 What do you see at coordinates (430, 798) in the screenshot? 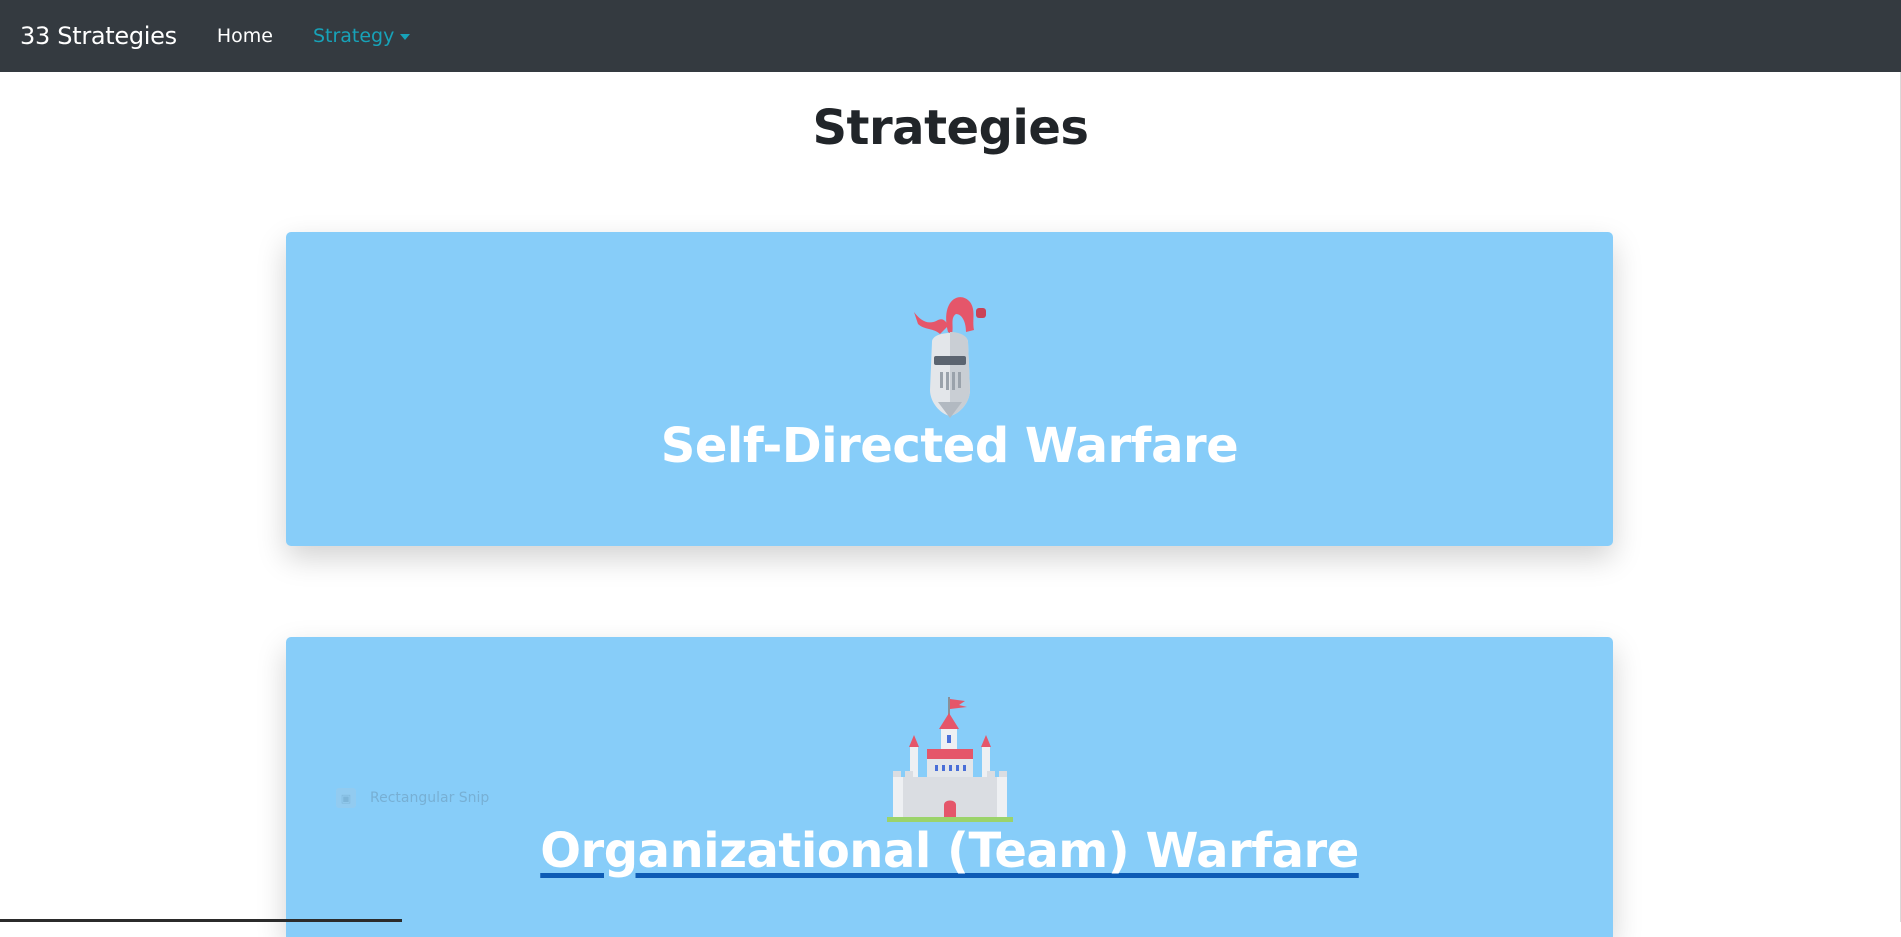
I see `snip-label: Rectangular Snip` at bounding box center [430, 798].